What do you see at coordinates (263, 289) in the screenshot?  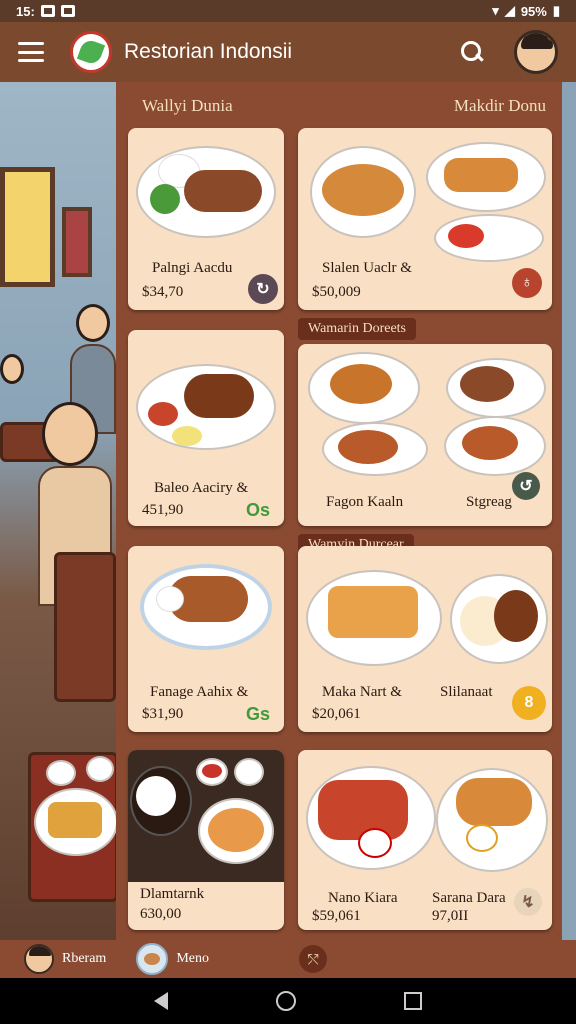 I see `add-to-cart-icon: ↻` at bounding box center [263, 289].